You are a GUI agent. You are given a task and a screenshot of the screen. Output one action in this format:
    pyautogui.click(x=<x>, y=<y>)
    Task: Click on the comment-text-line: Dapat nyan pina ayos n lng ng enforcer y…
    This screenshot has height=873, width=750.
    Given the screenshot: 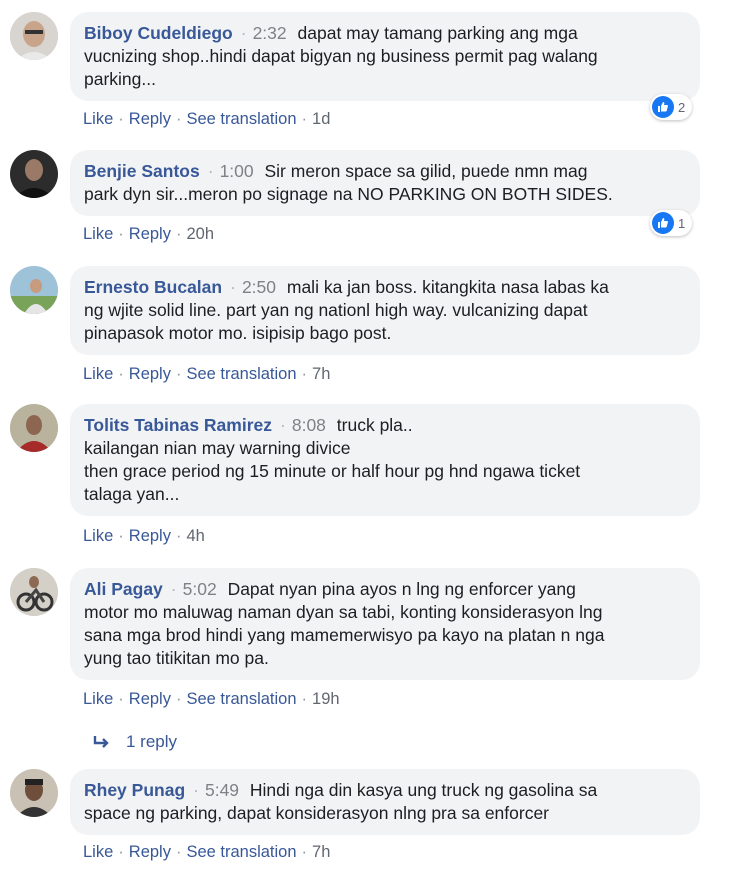 What is the action you would take?
    pyautogui.click(x=401, y=589)
    